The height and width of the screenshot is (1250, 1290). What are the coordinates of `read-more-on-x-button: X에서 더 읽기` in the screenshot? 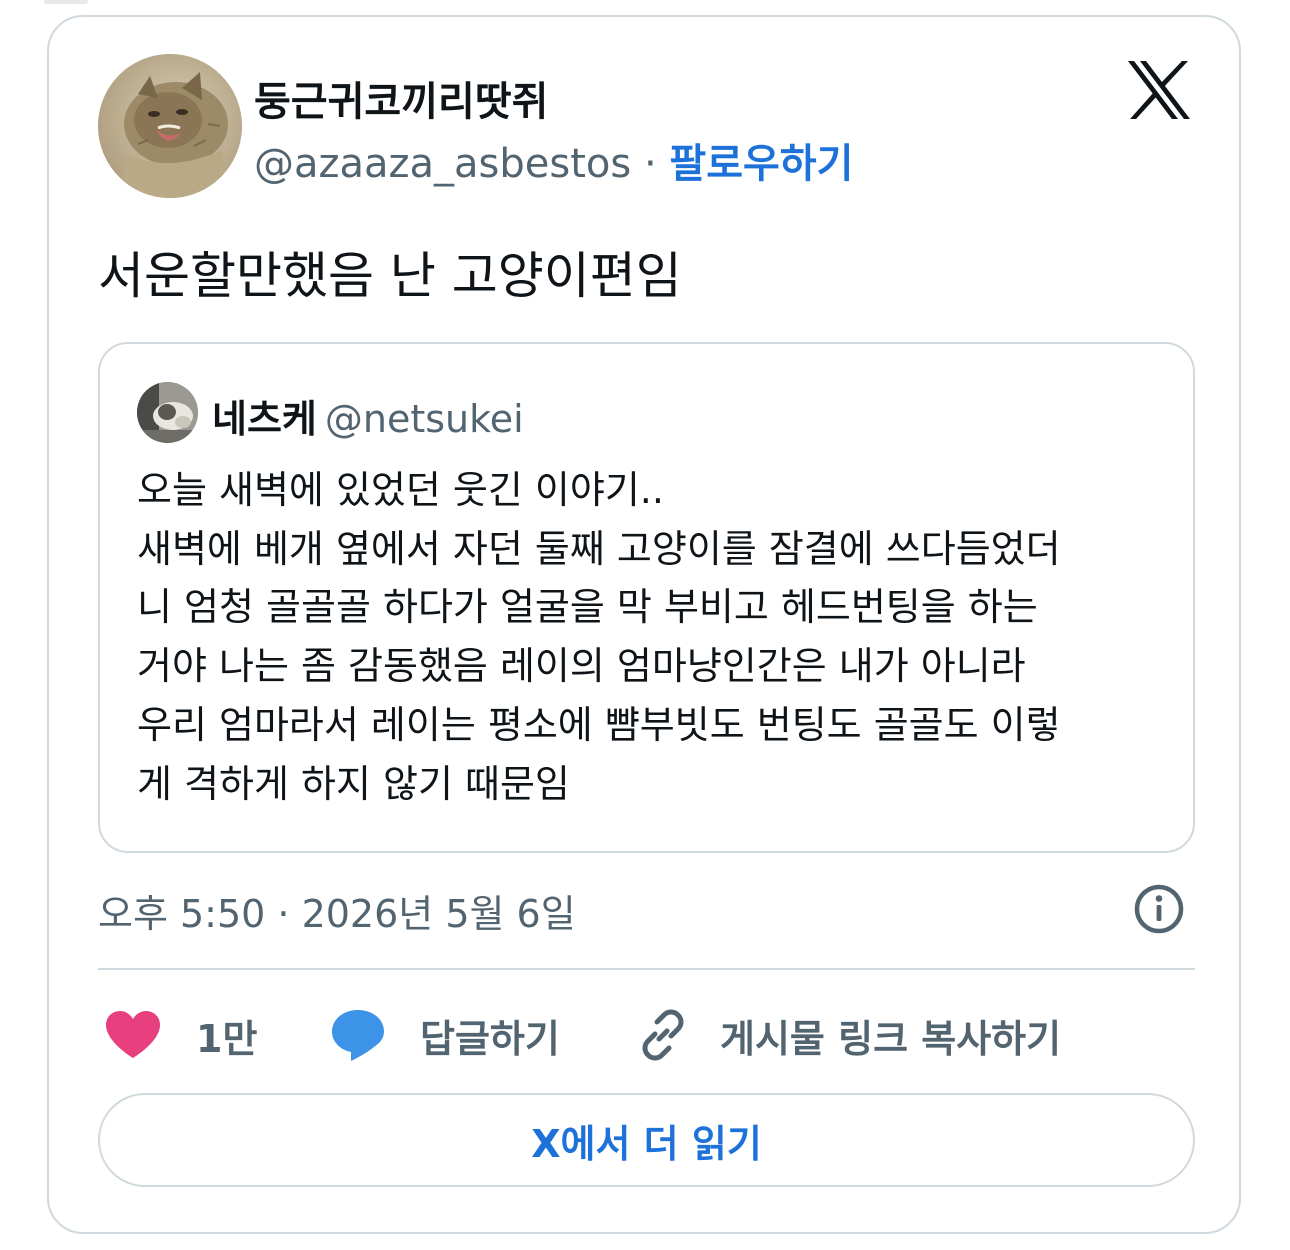 It's located at (646, 1140).